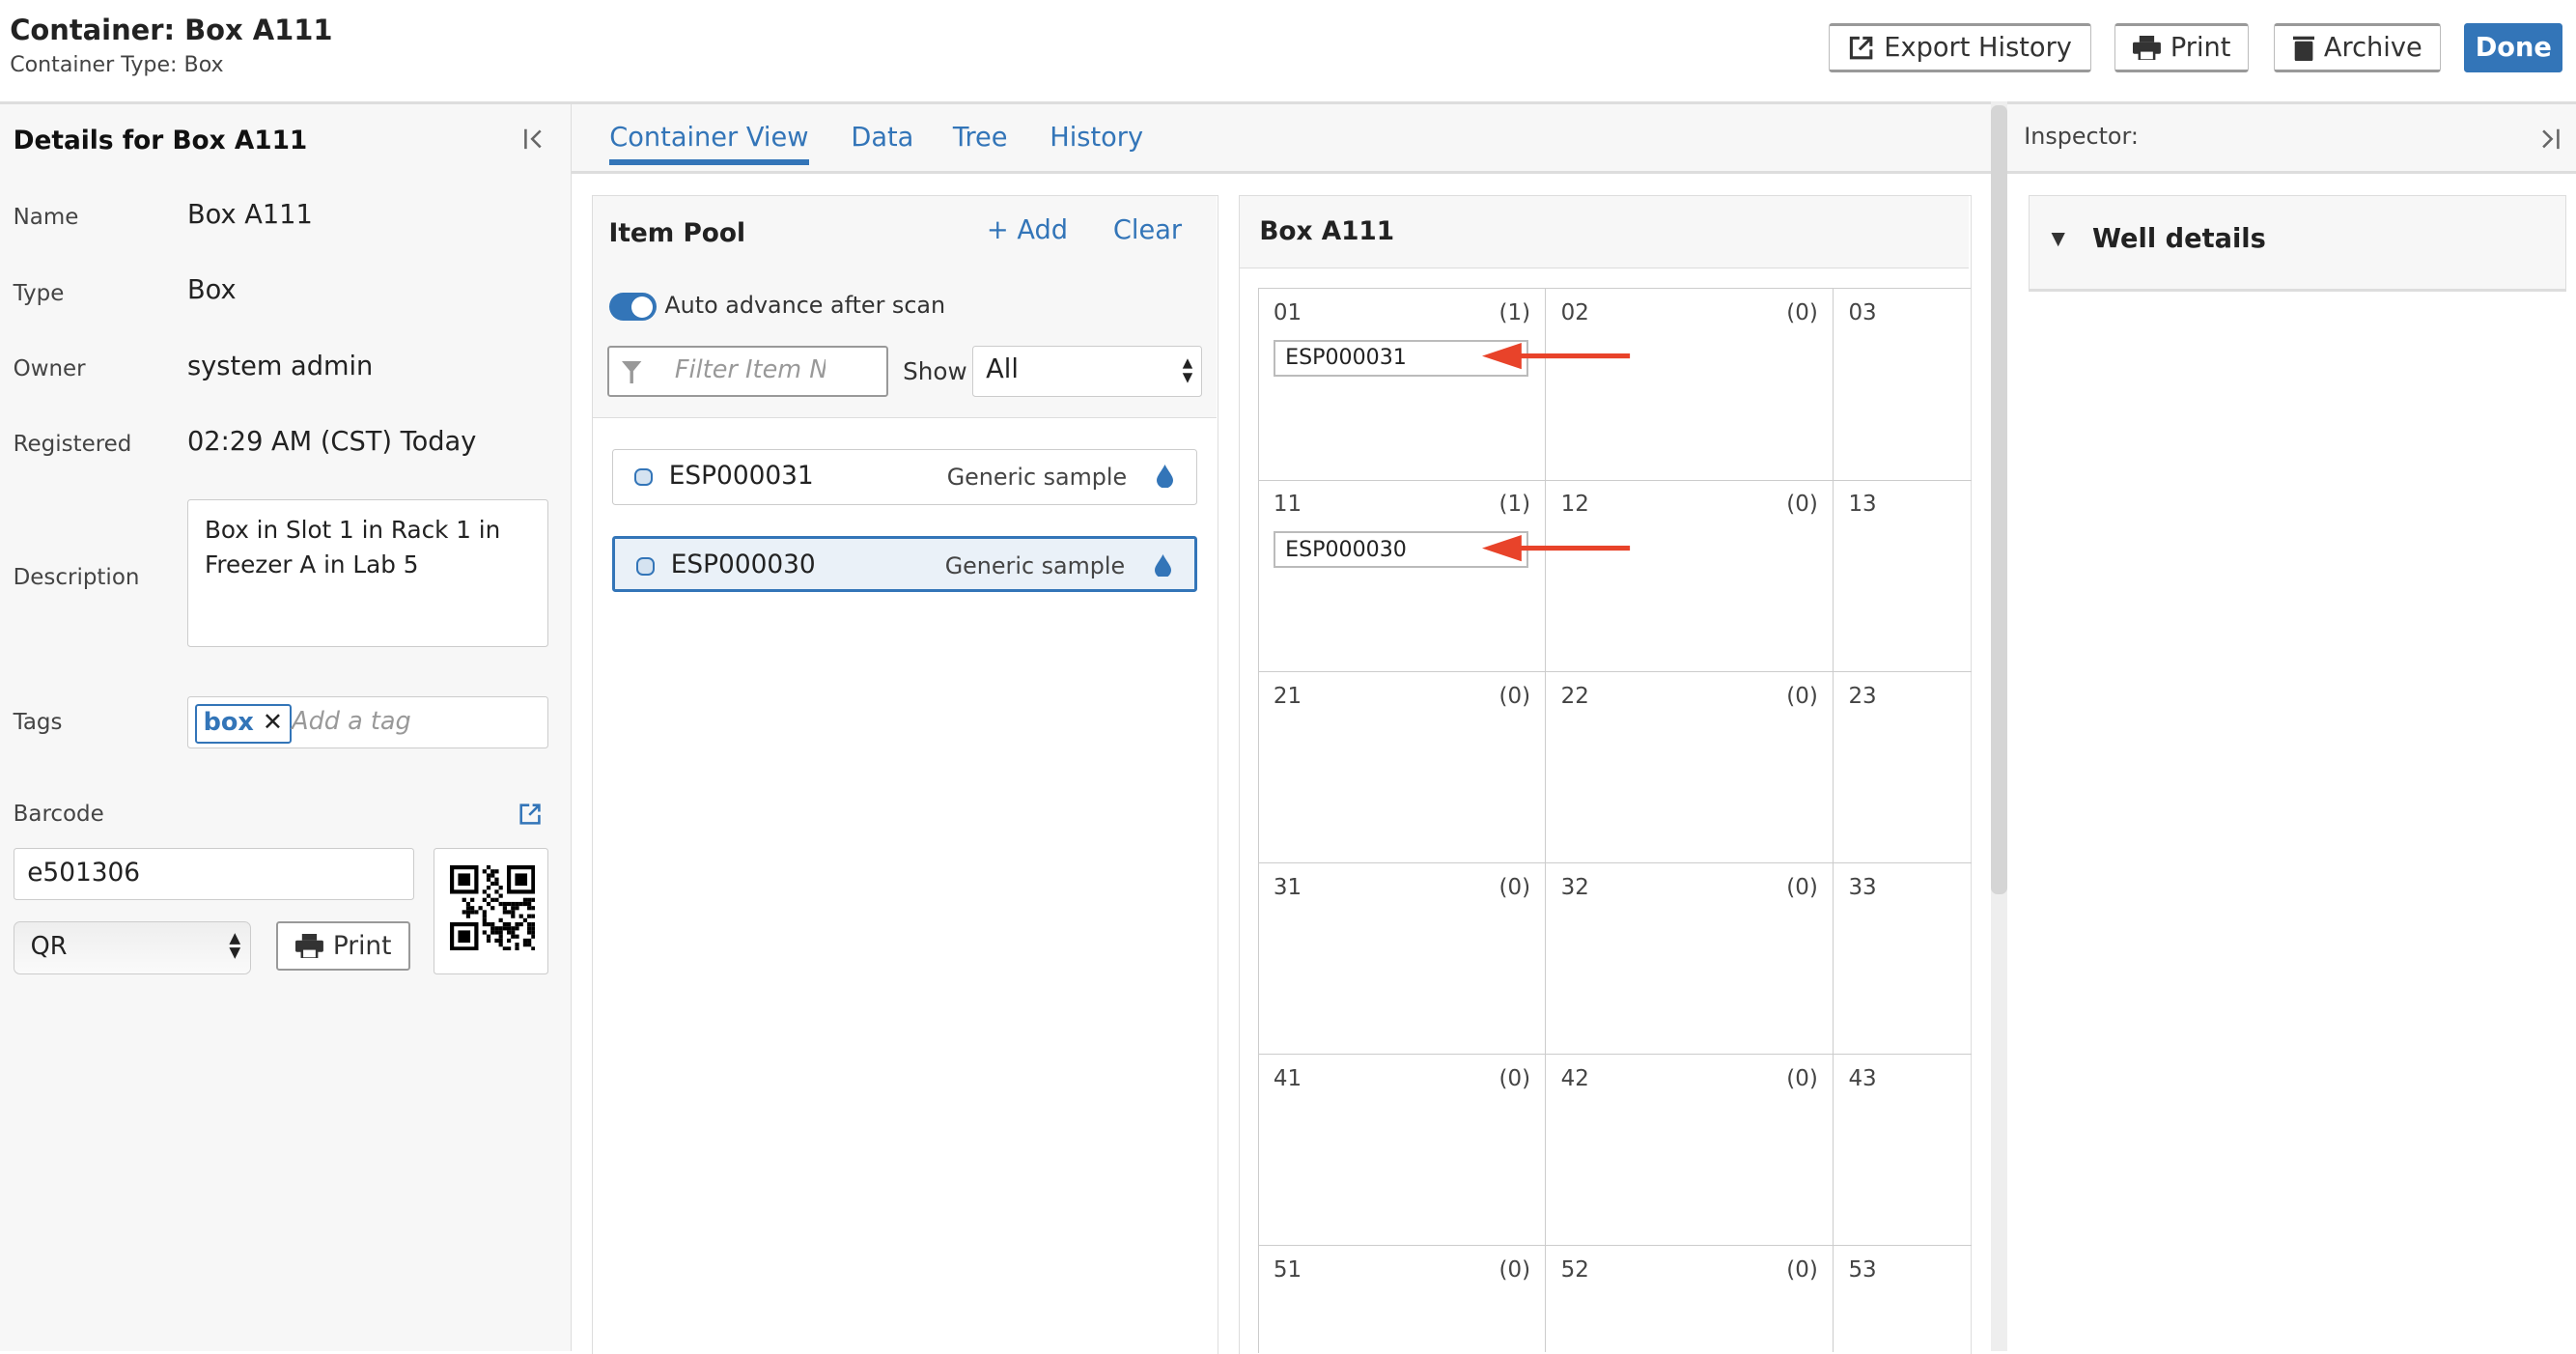 Image resolution: width=2576 pixels, height=1354 pixels. What do you see at coordinates (49, 947) in the screenshot?
I see `barcode-type-value: QR` at bounding box center [49, 947].